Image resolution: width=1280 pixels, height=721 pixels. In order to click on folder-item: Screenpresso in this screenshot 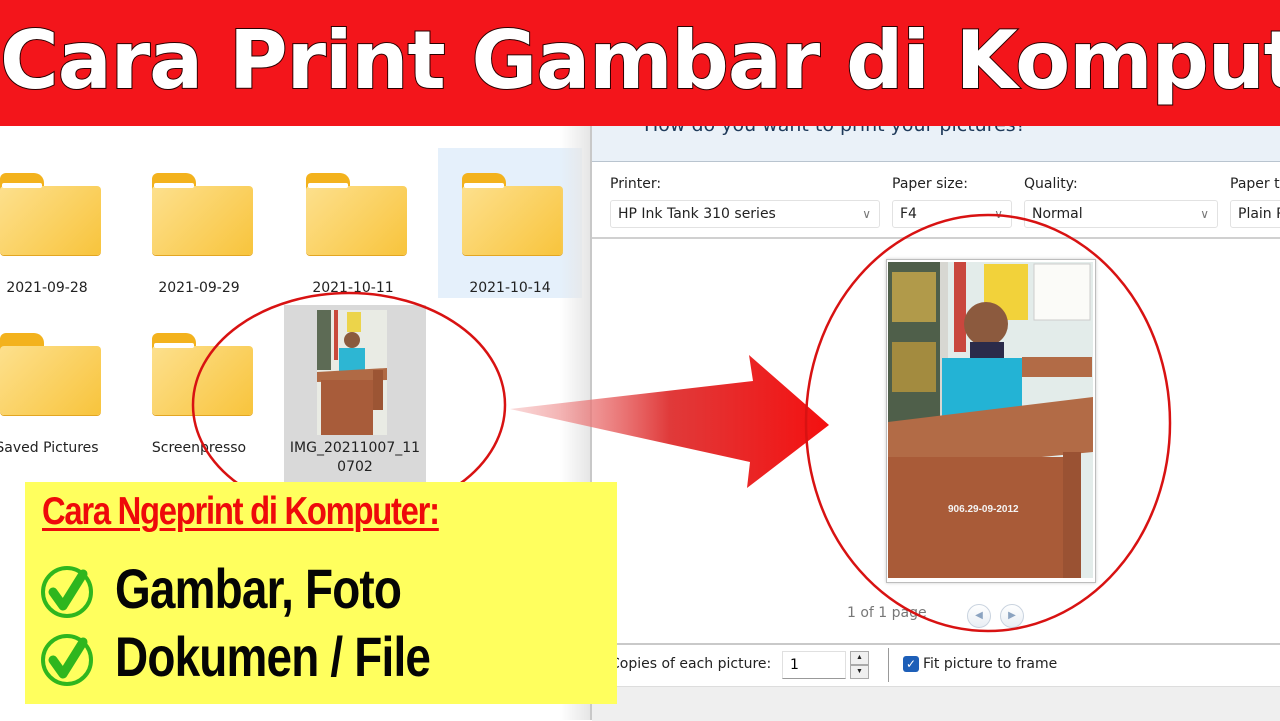, I will do `click(199, 383)`.